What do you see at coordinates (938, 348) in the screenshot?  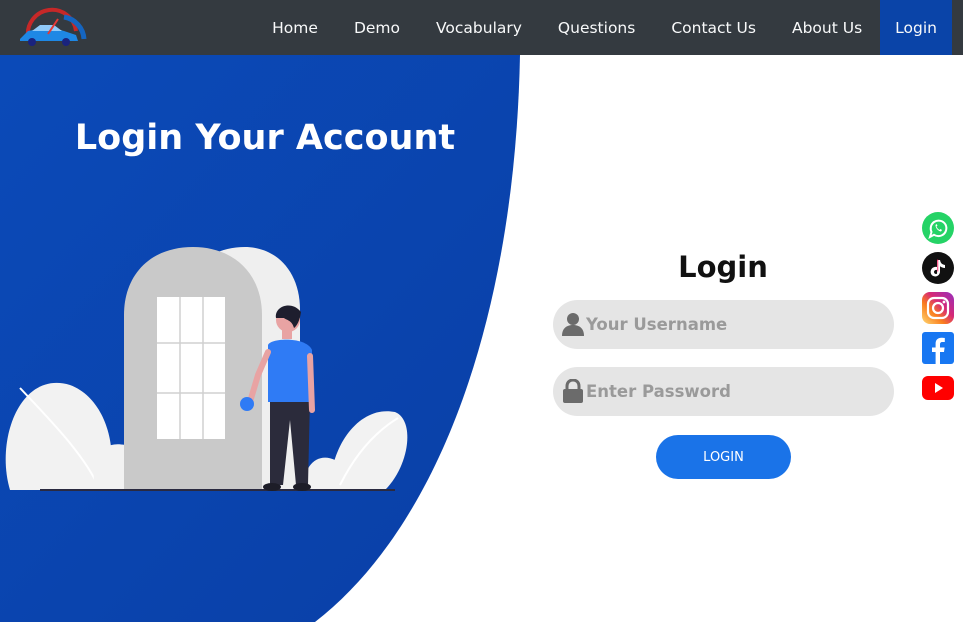 I see `facebook-icon` at bounding box center [938, 348].